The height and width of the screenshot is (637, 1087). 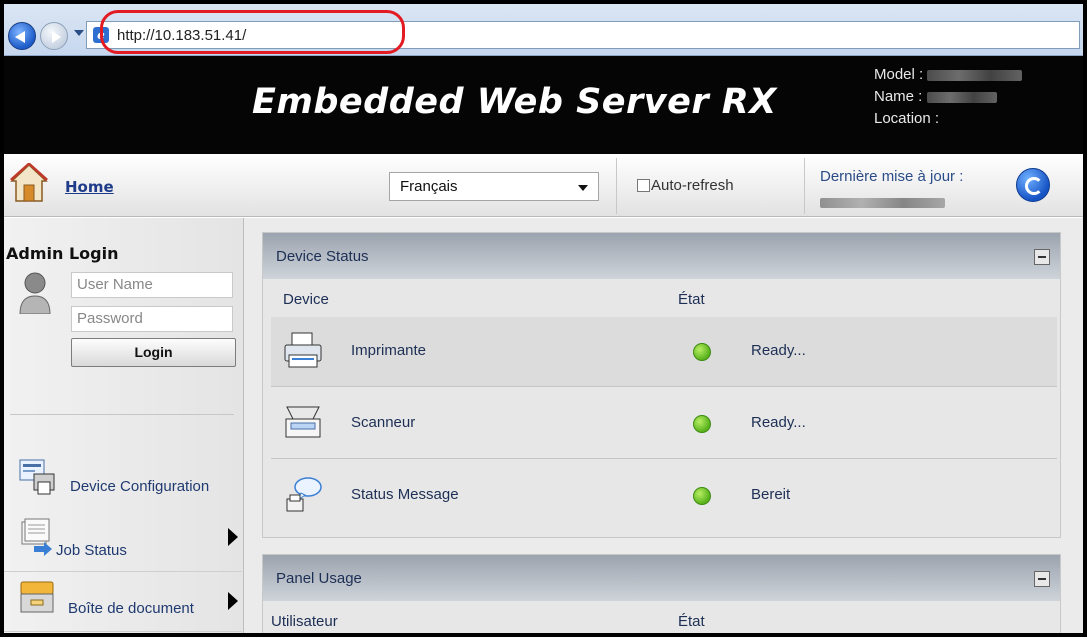 I want to click on panel-title: Device Status, so click(x=322, y=256).